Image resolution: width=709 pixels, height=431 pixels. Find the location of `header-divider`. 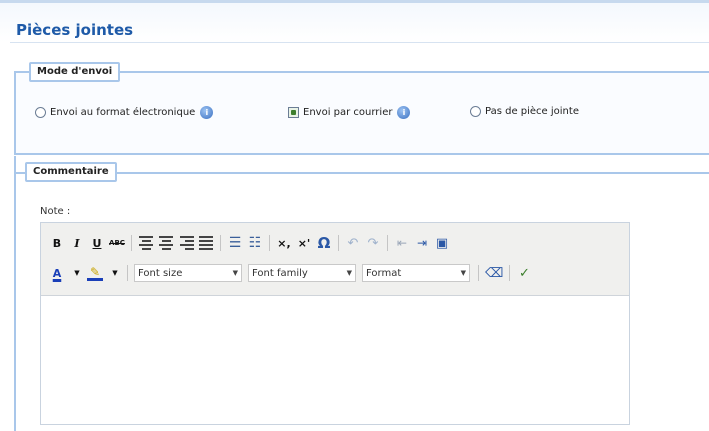

header-divider is located at coordinates (359, 42).